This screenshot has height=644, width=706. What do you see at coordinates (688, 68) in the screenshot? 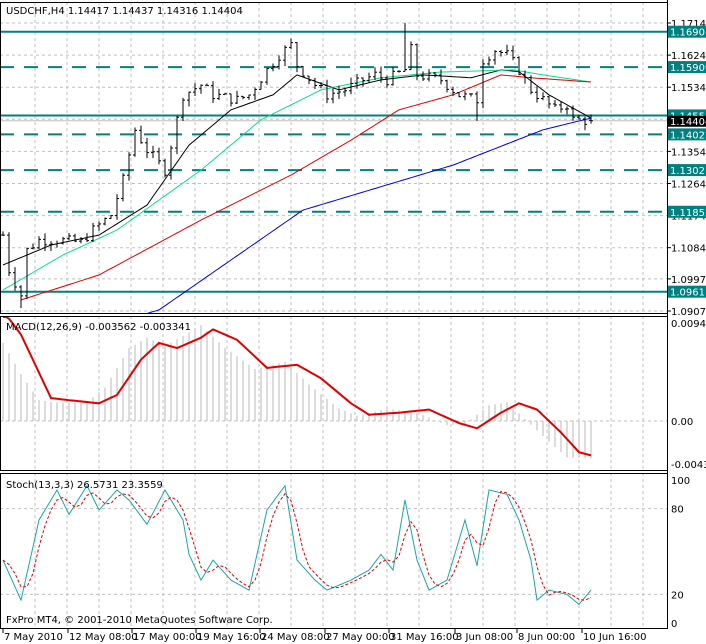
I see `level-price-label: 1.15909` at bounding box center [688, 68].